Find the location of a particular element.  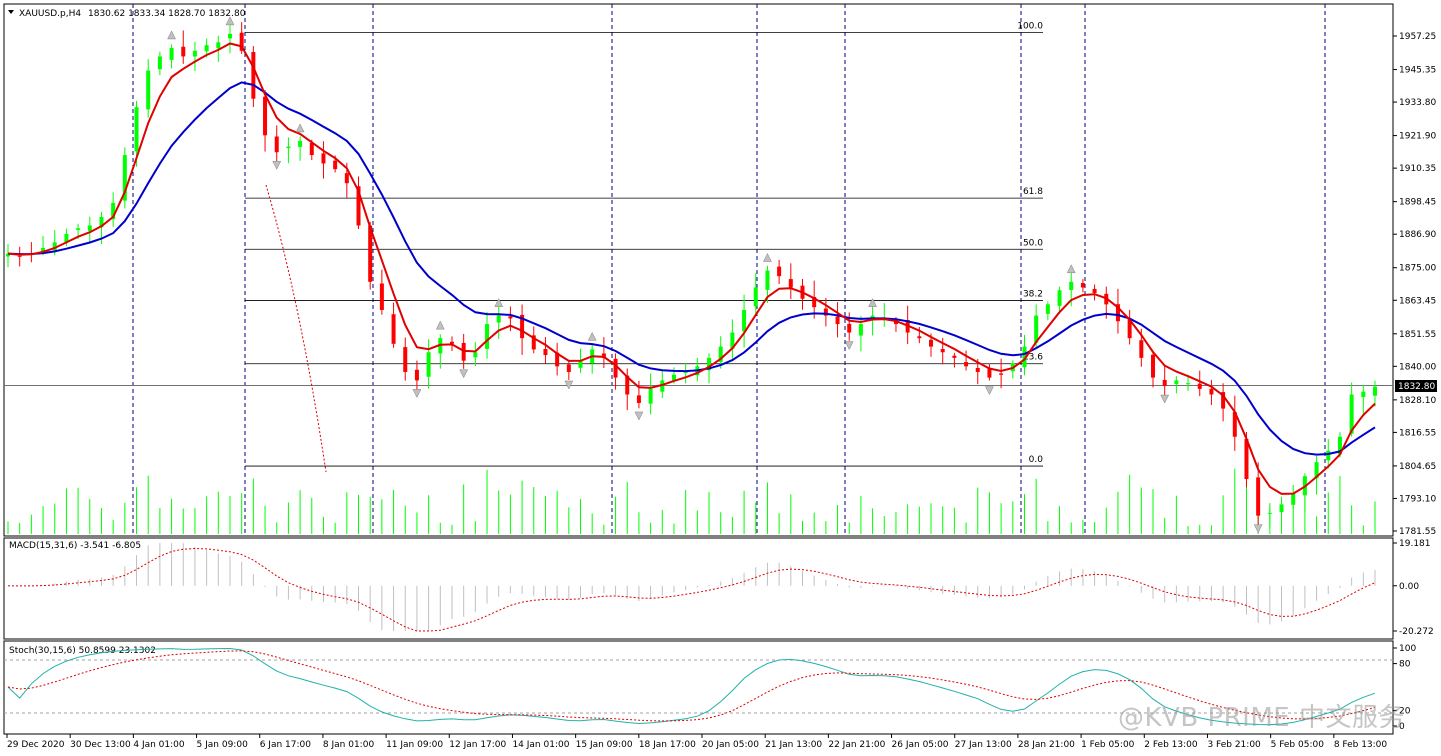

time-tick-label: 21 Jan 13:00 is located at coordinates (793, 745).